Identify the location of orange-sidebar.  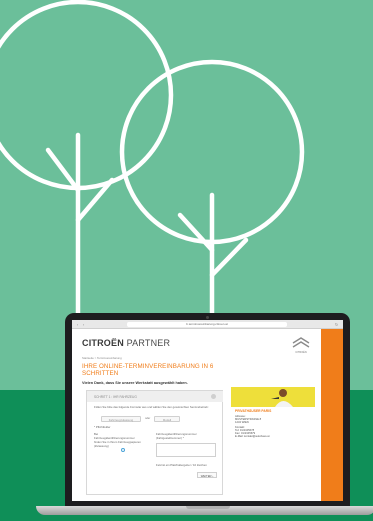
(332, 415).